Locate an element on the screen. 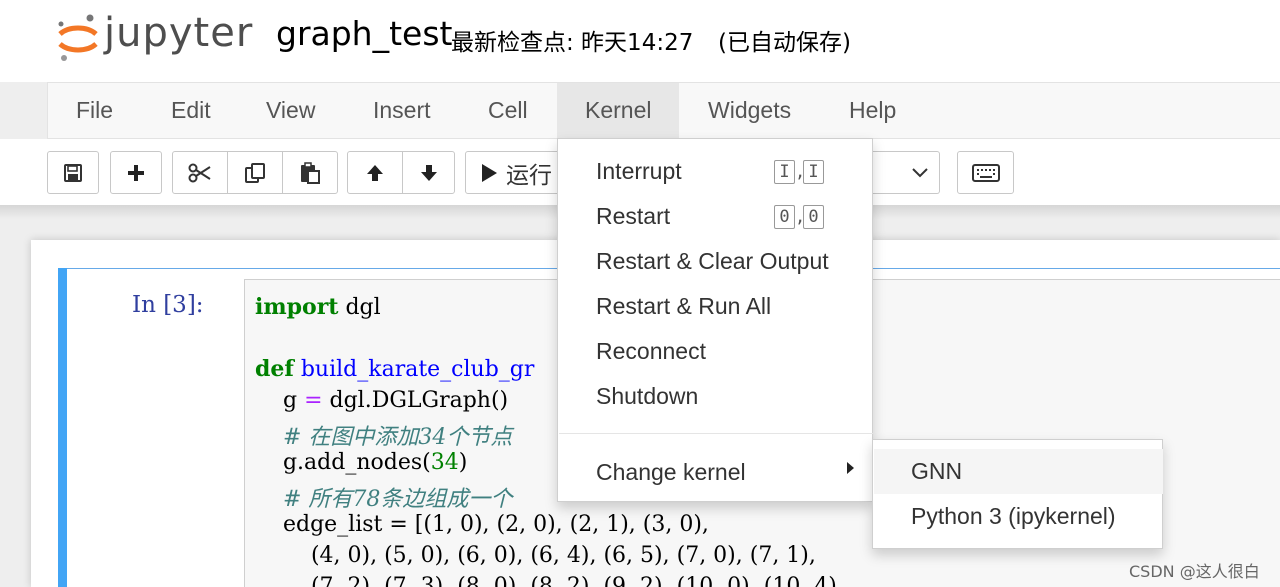 This screenshot has height=587, width=1280. run-icon is located at coordinates (489, 172).